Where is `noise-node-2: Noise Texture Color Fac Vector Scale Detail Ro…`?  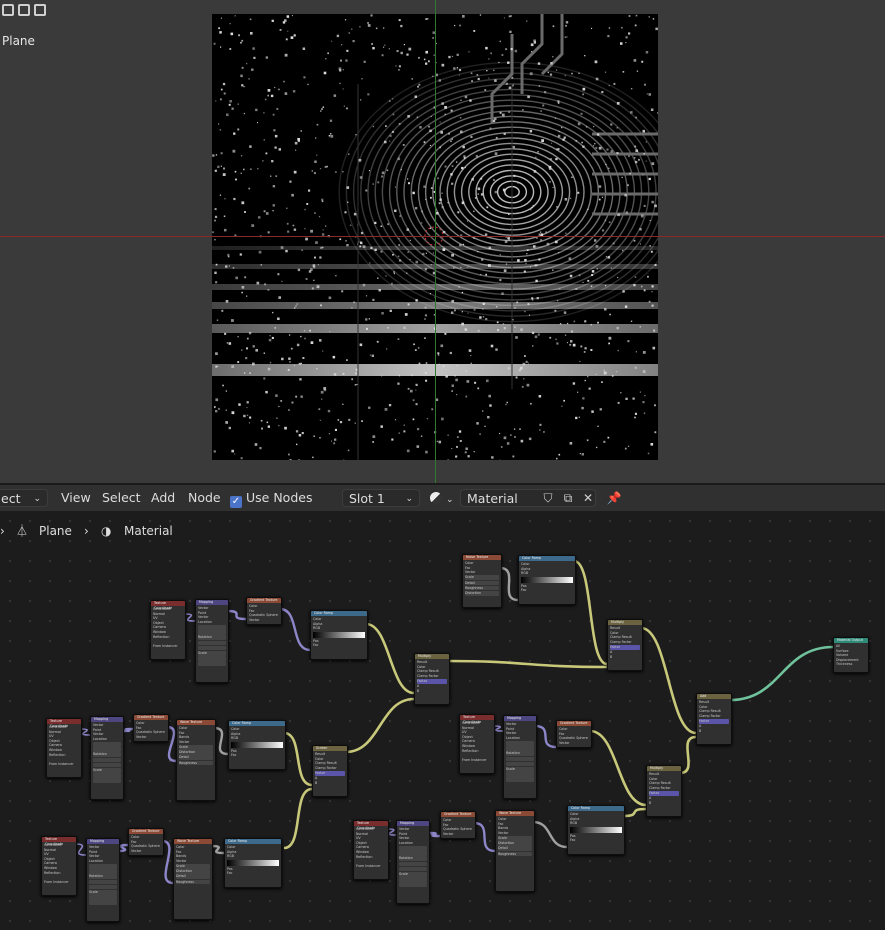 noise-node-2: Noise Texture Color Fac Vector Scale Detail Ro… is located at coordinates (482, 581).